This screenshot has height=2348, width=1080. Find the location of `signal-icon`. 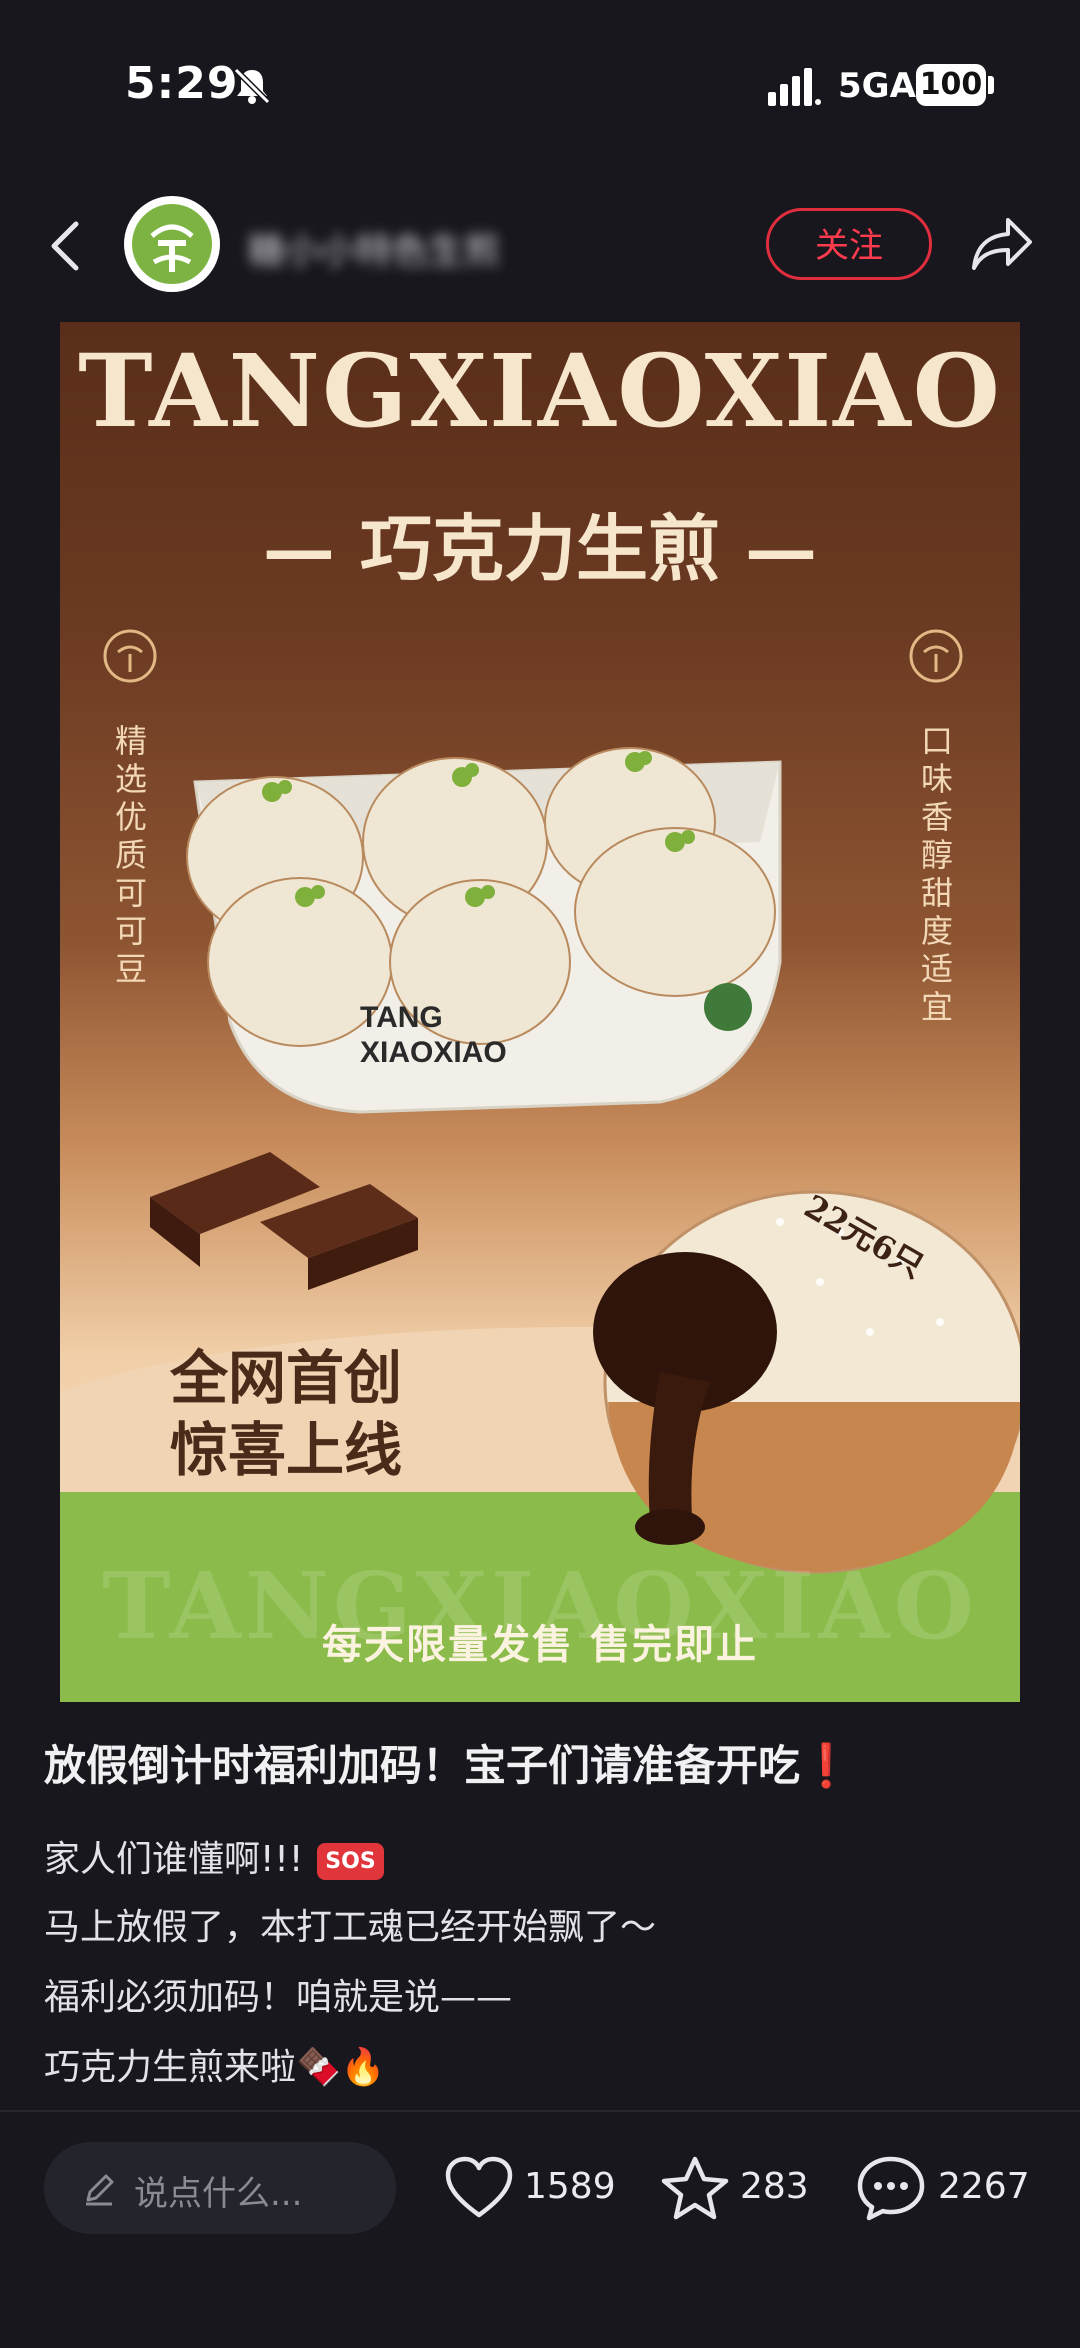

signal-icon is located at coordinates (794, 87).